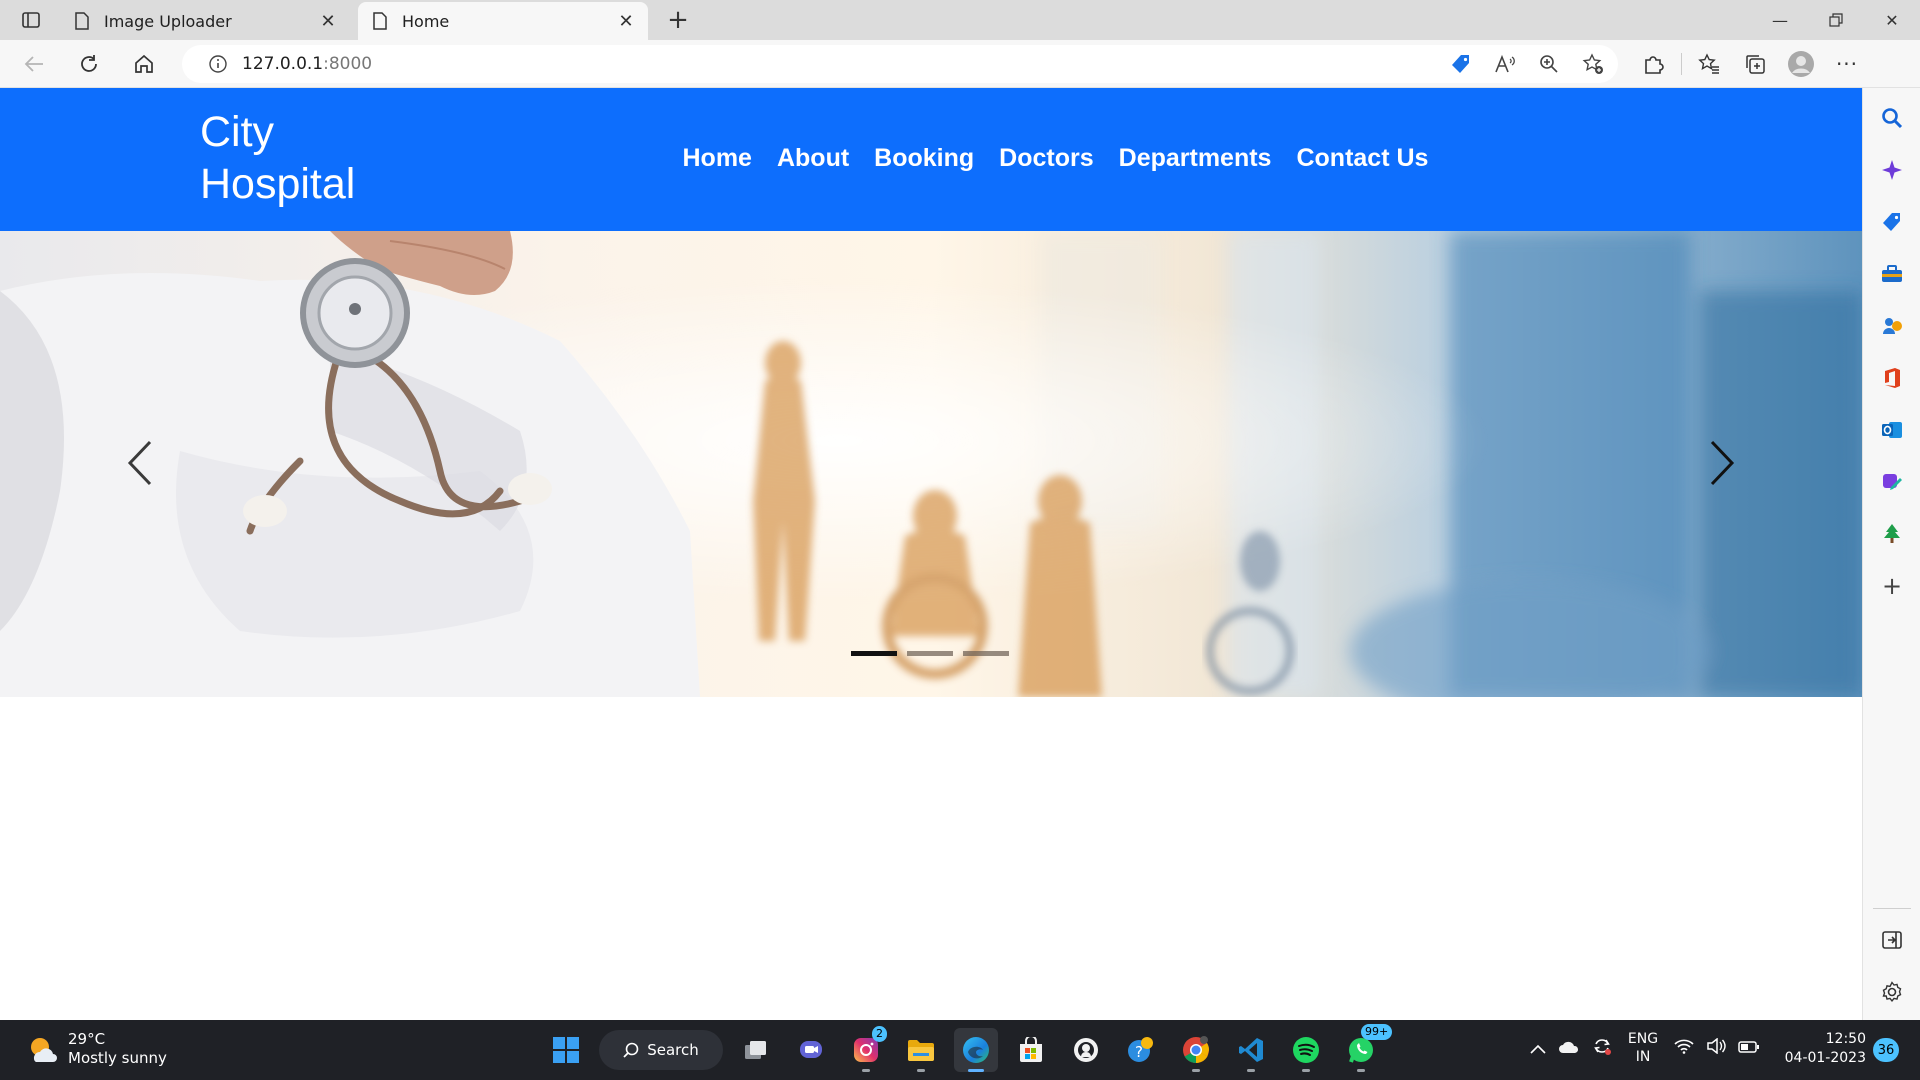 Image resolution: width=1920 pixels, height=1080 pixels. What do you see at coordinates (1538, 1048) in the screenshot?
I see `chevron-up-icon` at bounding box center [1538, 1048].